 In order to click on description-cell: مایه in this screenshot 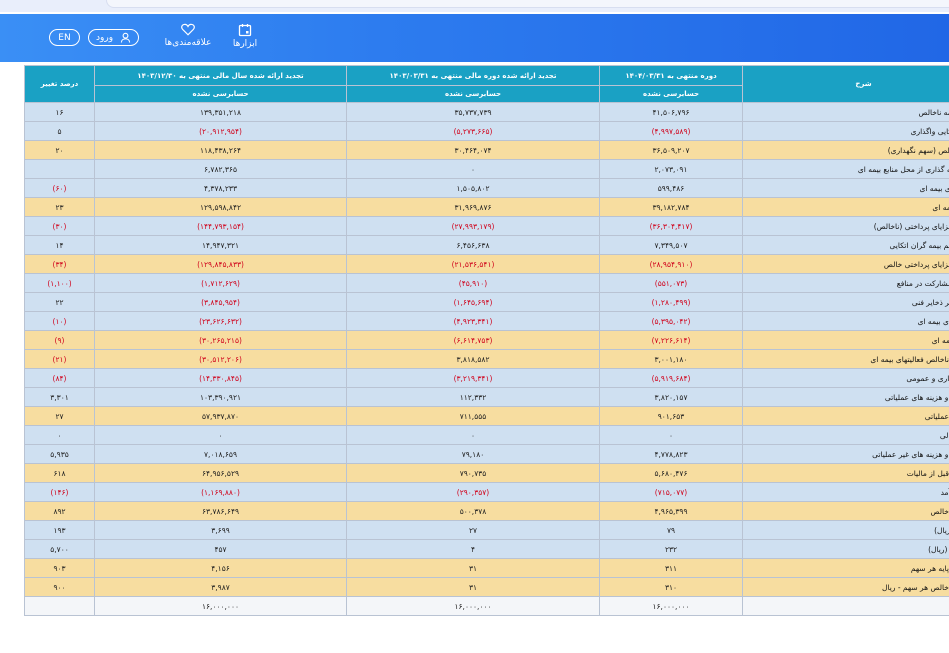, I will do `click(845, 606)`.